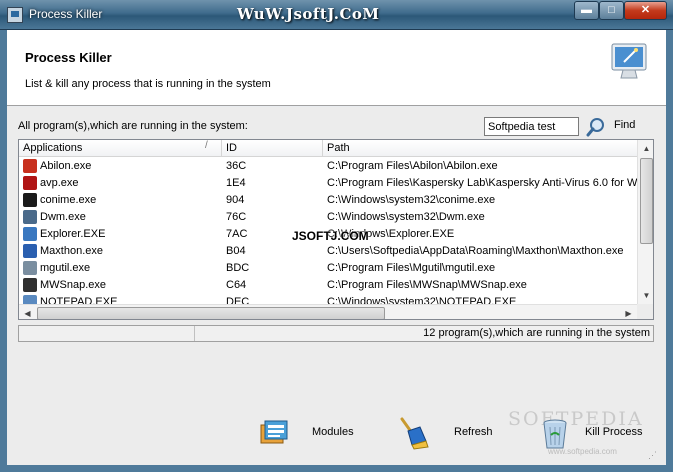  I want to click on refresh-broom-icon, so click(414, 433).